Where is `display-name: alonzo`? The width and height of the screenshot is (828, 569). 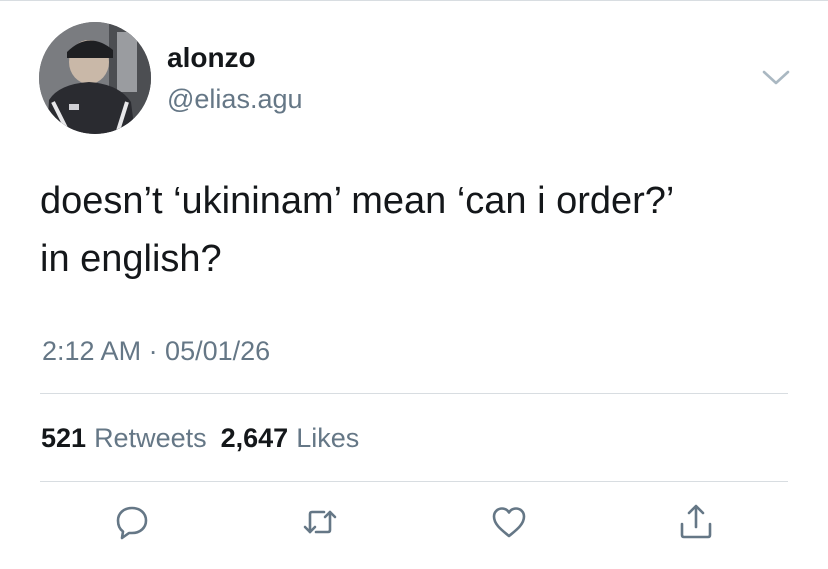
display-name: alonzo is located at coordinates (211, 58).